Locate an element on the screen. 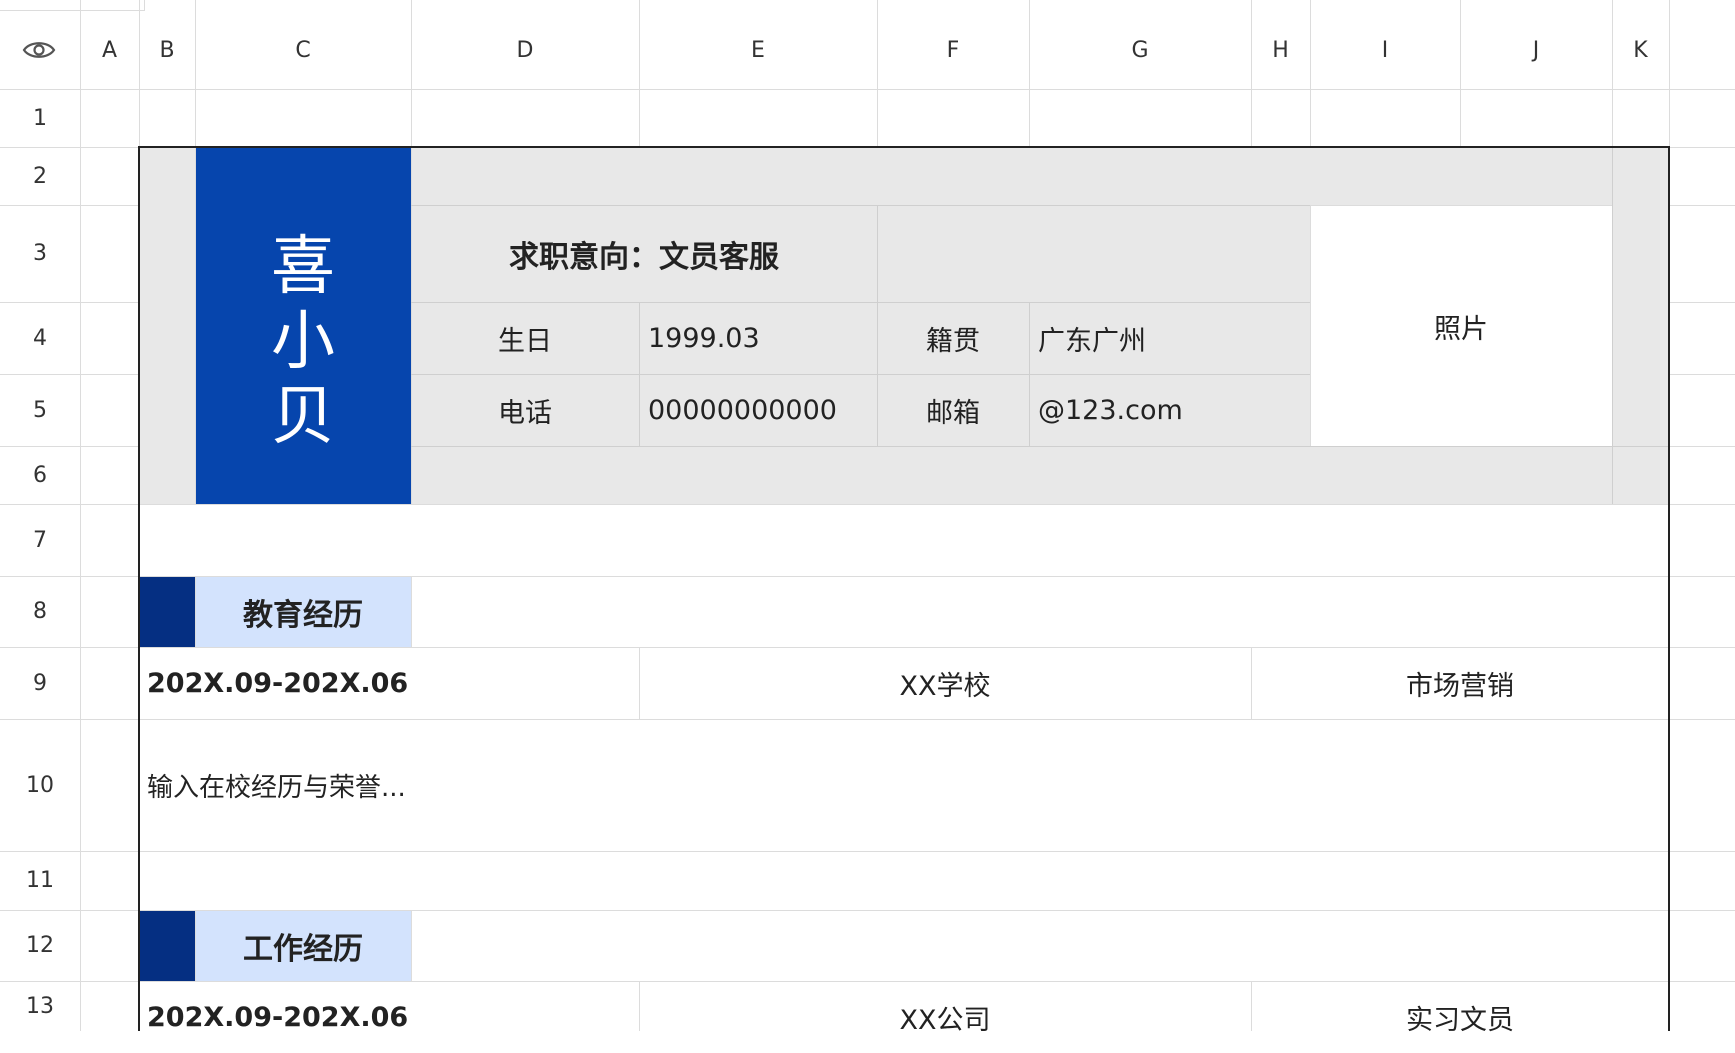 This screenshot has width=1735, height=1053. row-header-8: 8 is located at coordinates (40, 611).